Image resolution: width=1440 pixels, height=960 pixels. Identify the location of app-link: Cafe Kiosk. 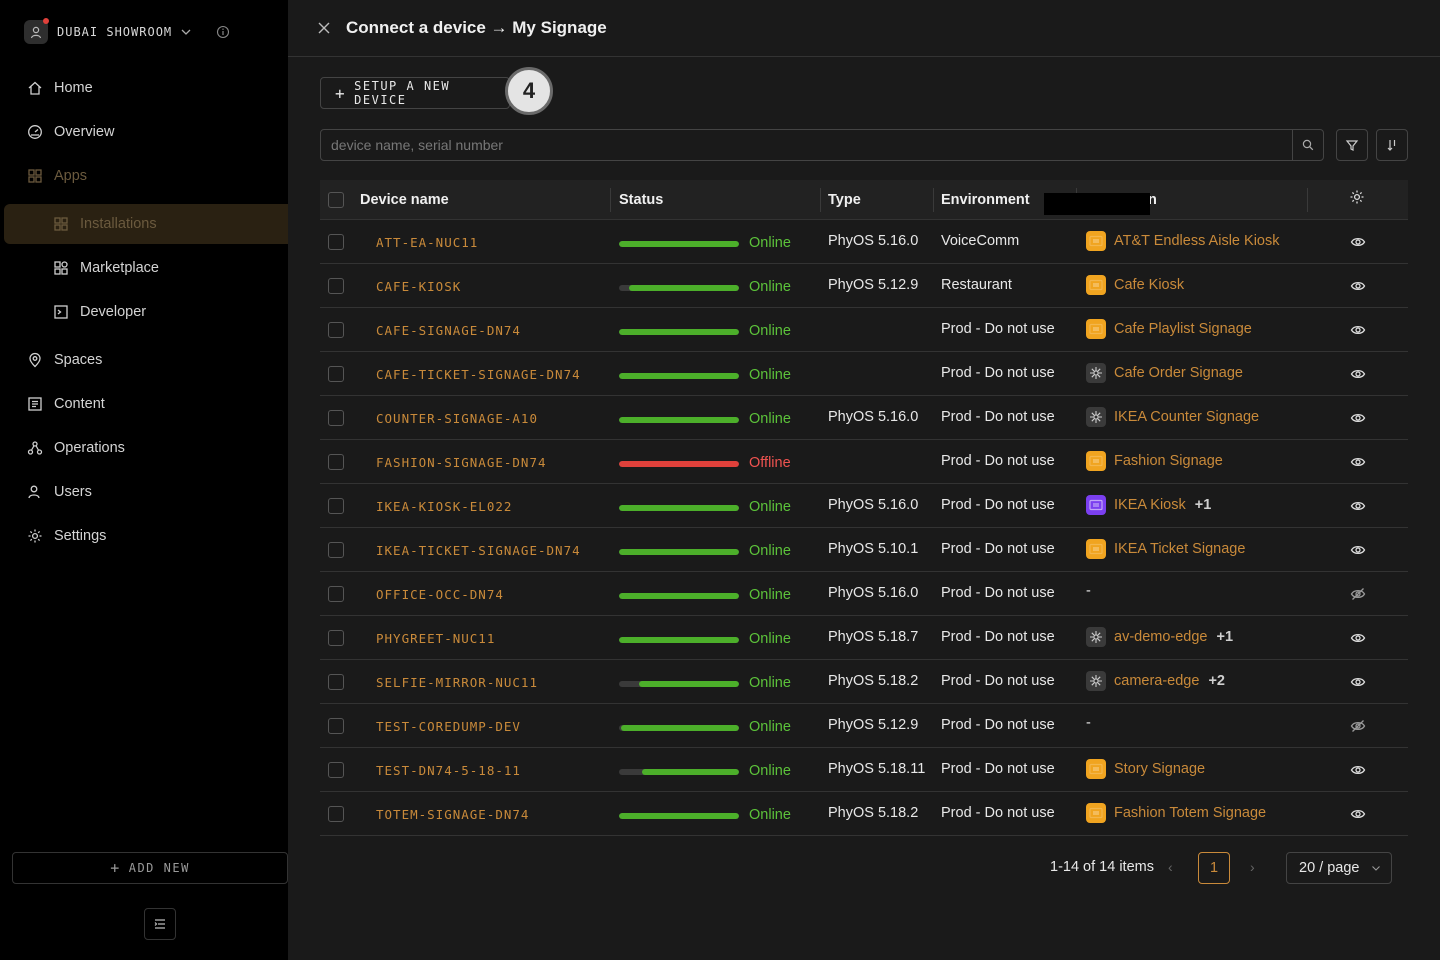
(1149, 285).